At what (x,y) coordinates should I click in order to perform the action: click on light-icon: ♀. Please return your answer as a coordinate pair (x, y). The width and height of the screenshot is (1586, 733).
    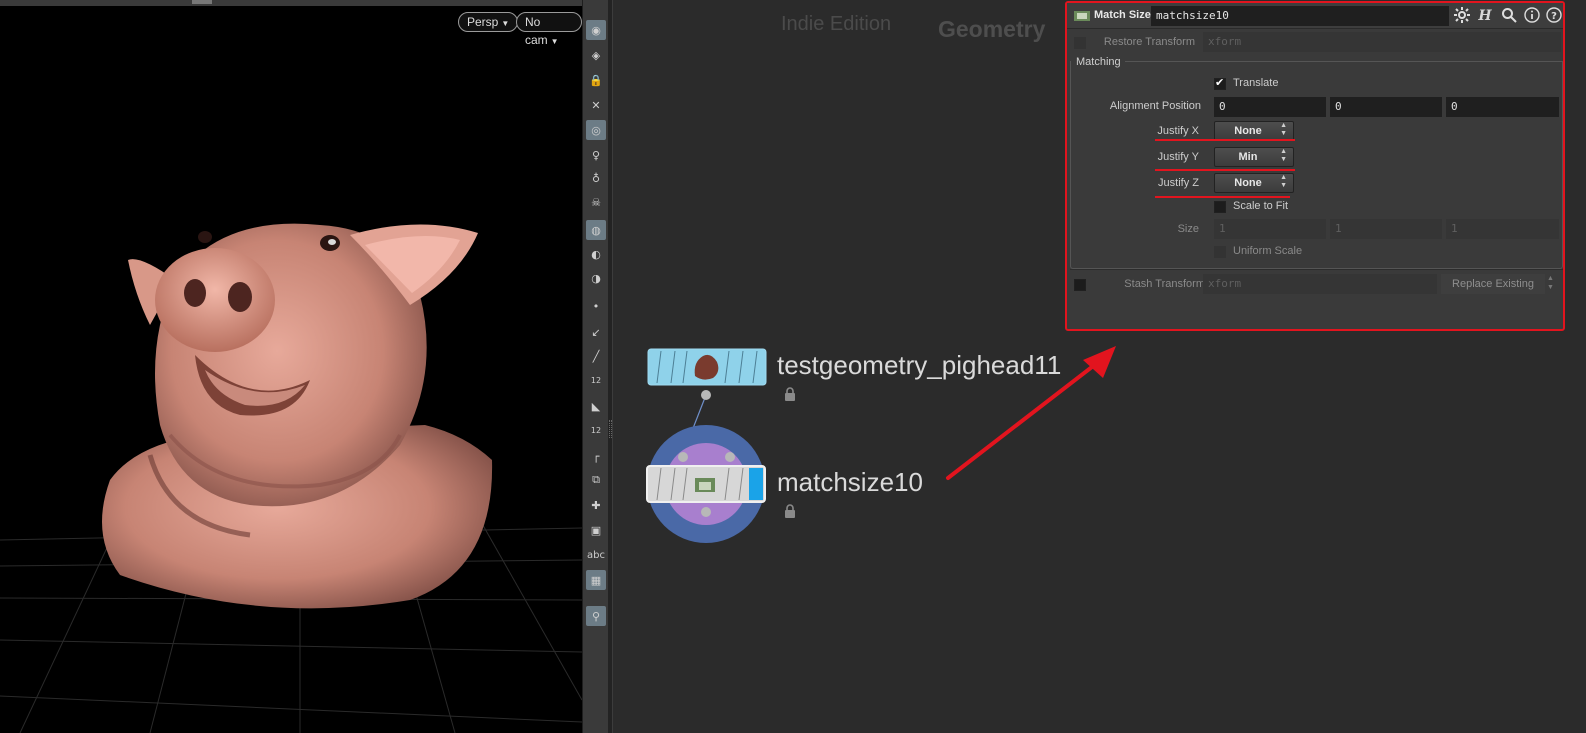
    Looking at the image, I should click on (596, 155).